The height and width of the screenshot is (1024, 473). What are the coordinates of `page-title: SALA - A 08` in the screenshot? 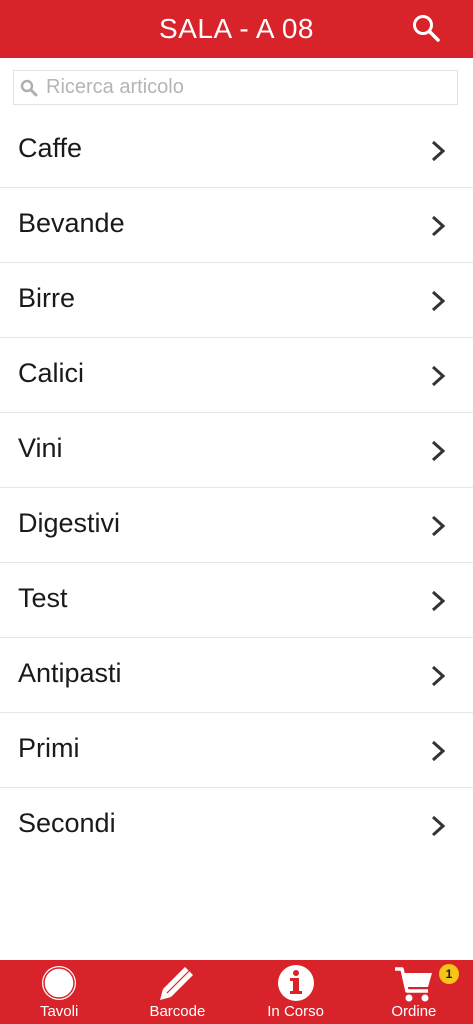 It's located at (236, 28).